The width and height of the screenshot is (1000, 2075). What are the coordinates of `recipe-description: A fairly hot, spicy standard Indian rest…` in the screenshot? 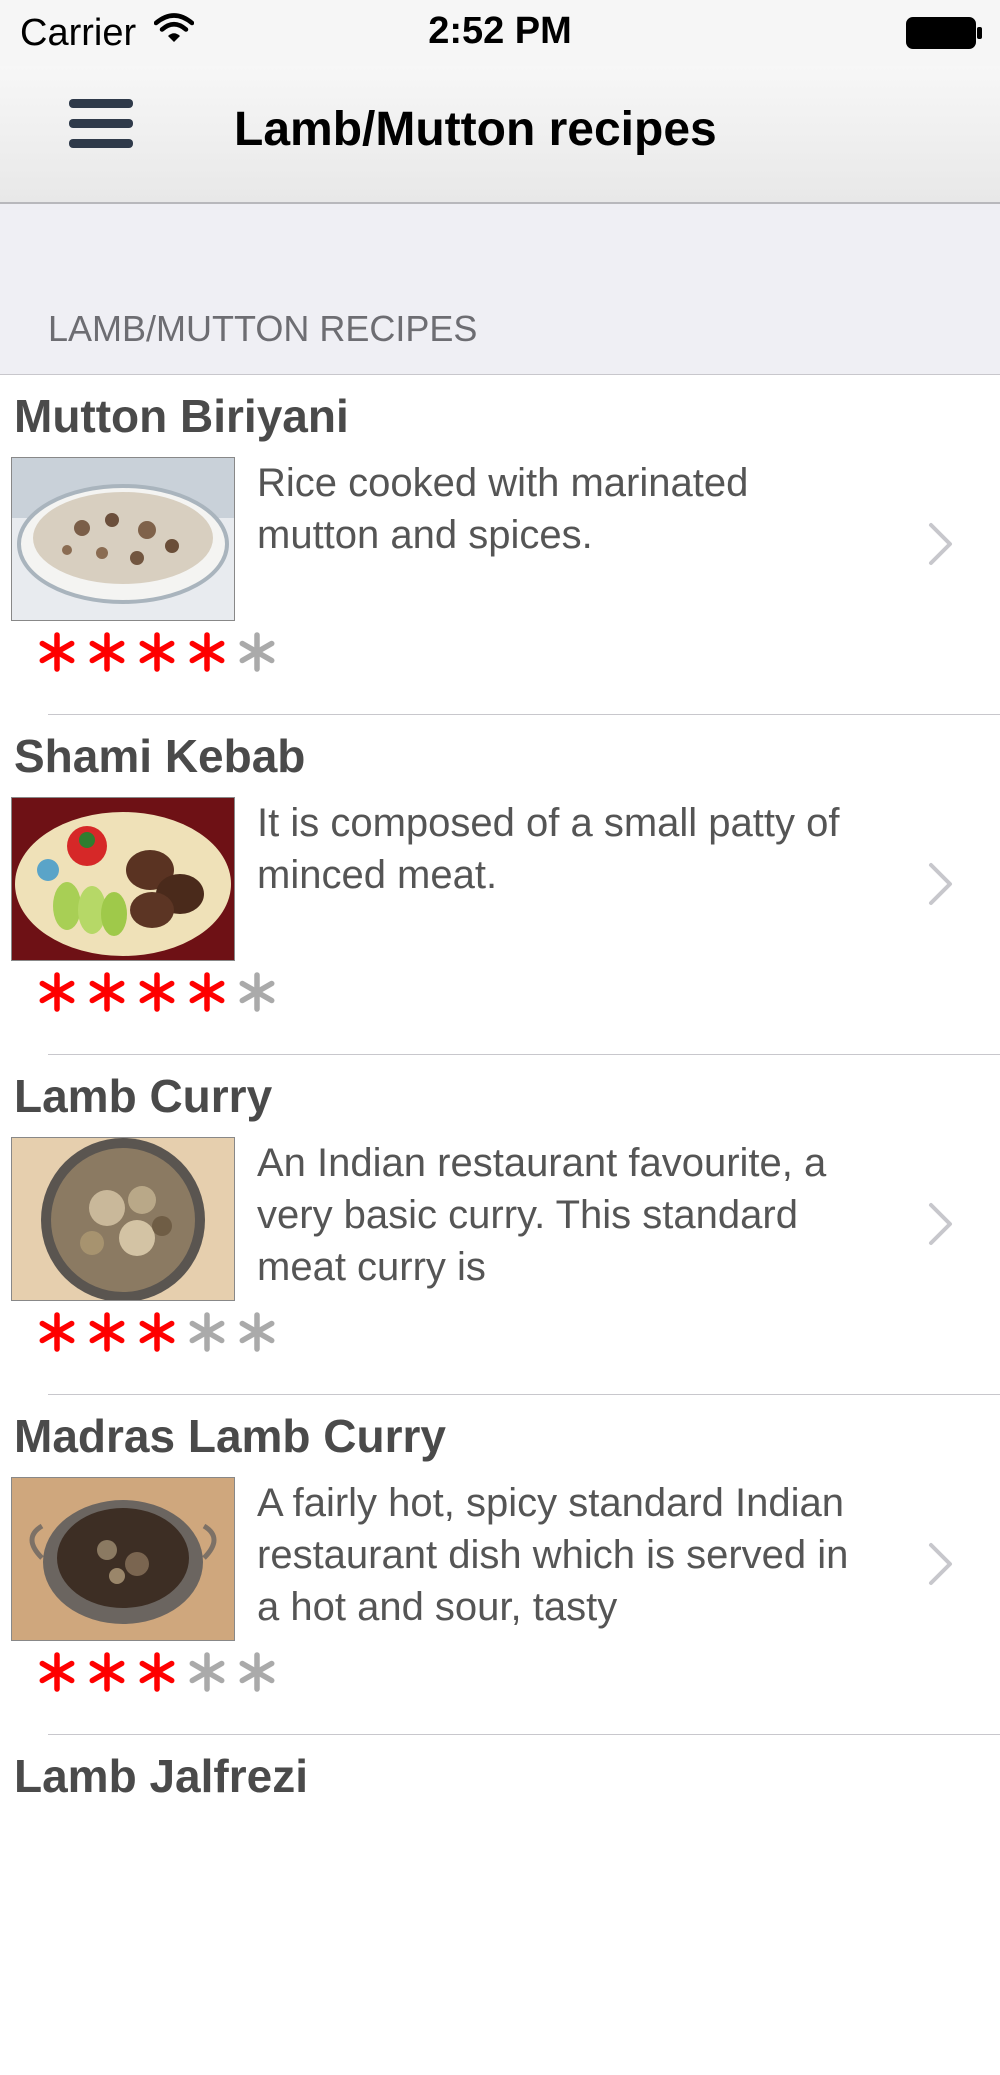 It's located at (553, 1555).